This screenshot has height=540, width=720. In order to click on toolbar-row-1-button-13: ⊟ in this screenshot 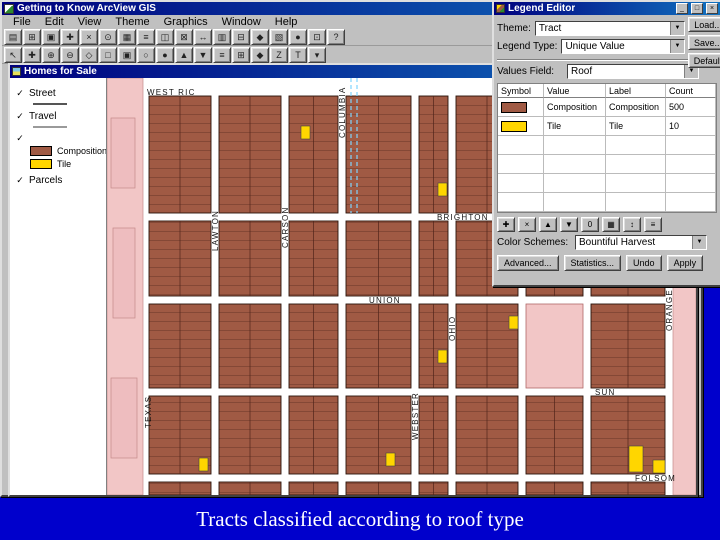, I will do `click(241, 36)`.